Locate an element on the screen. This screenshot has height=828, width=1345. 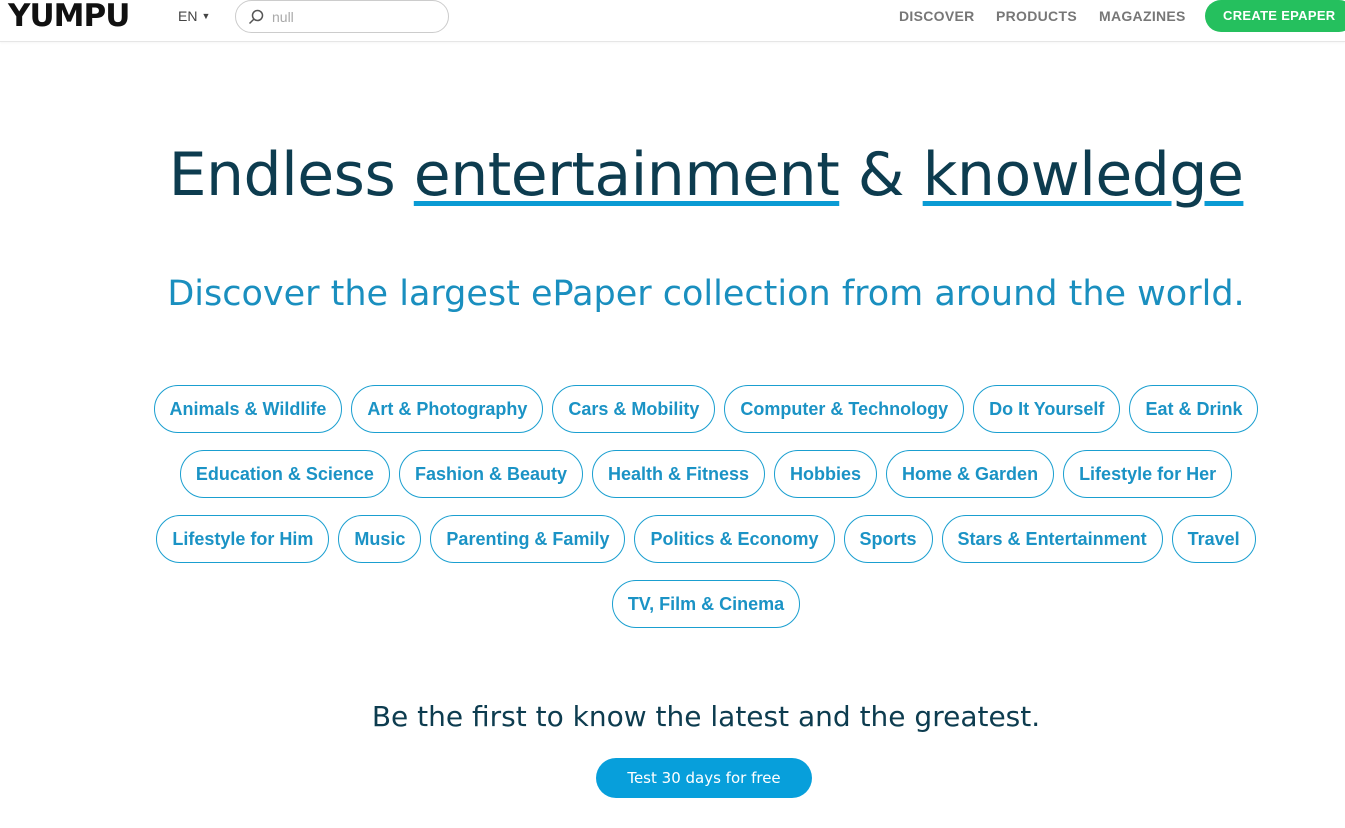
category-pill: Do It Yourself is located at coordinates (1047, 409).